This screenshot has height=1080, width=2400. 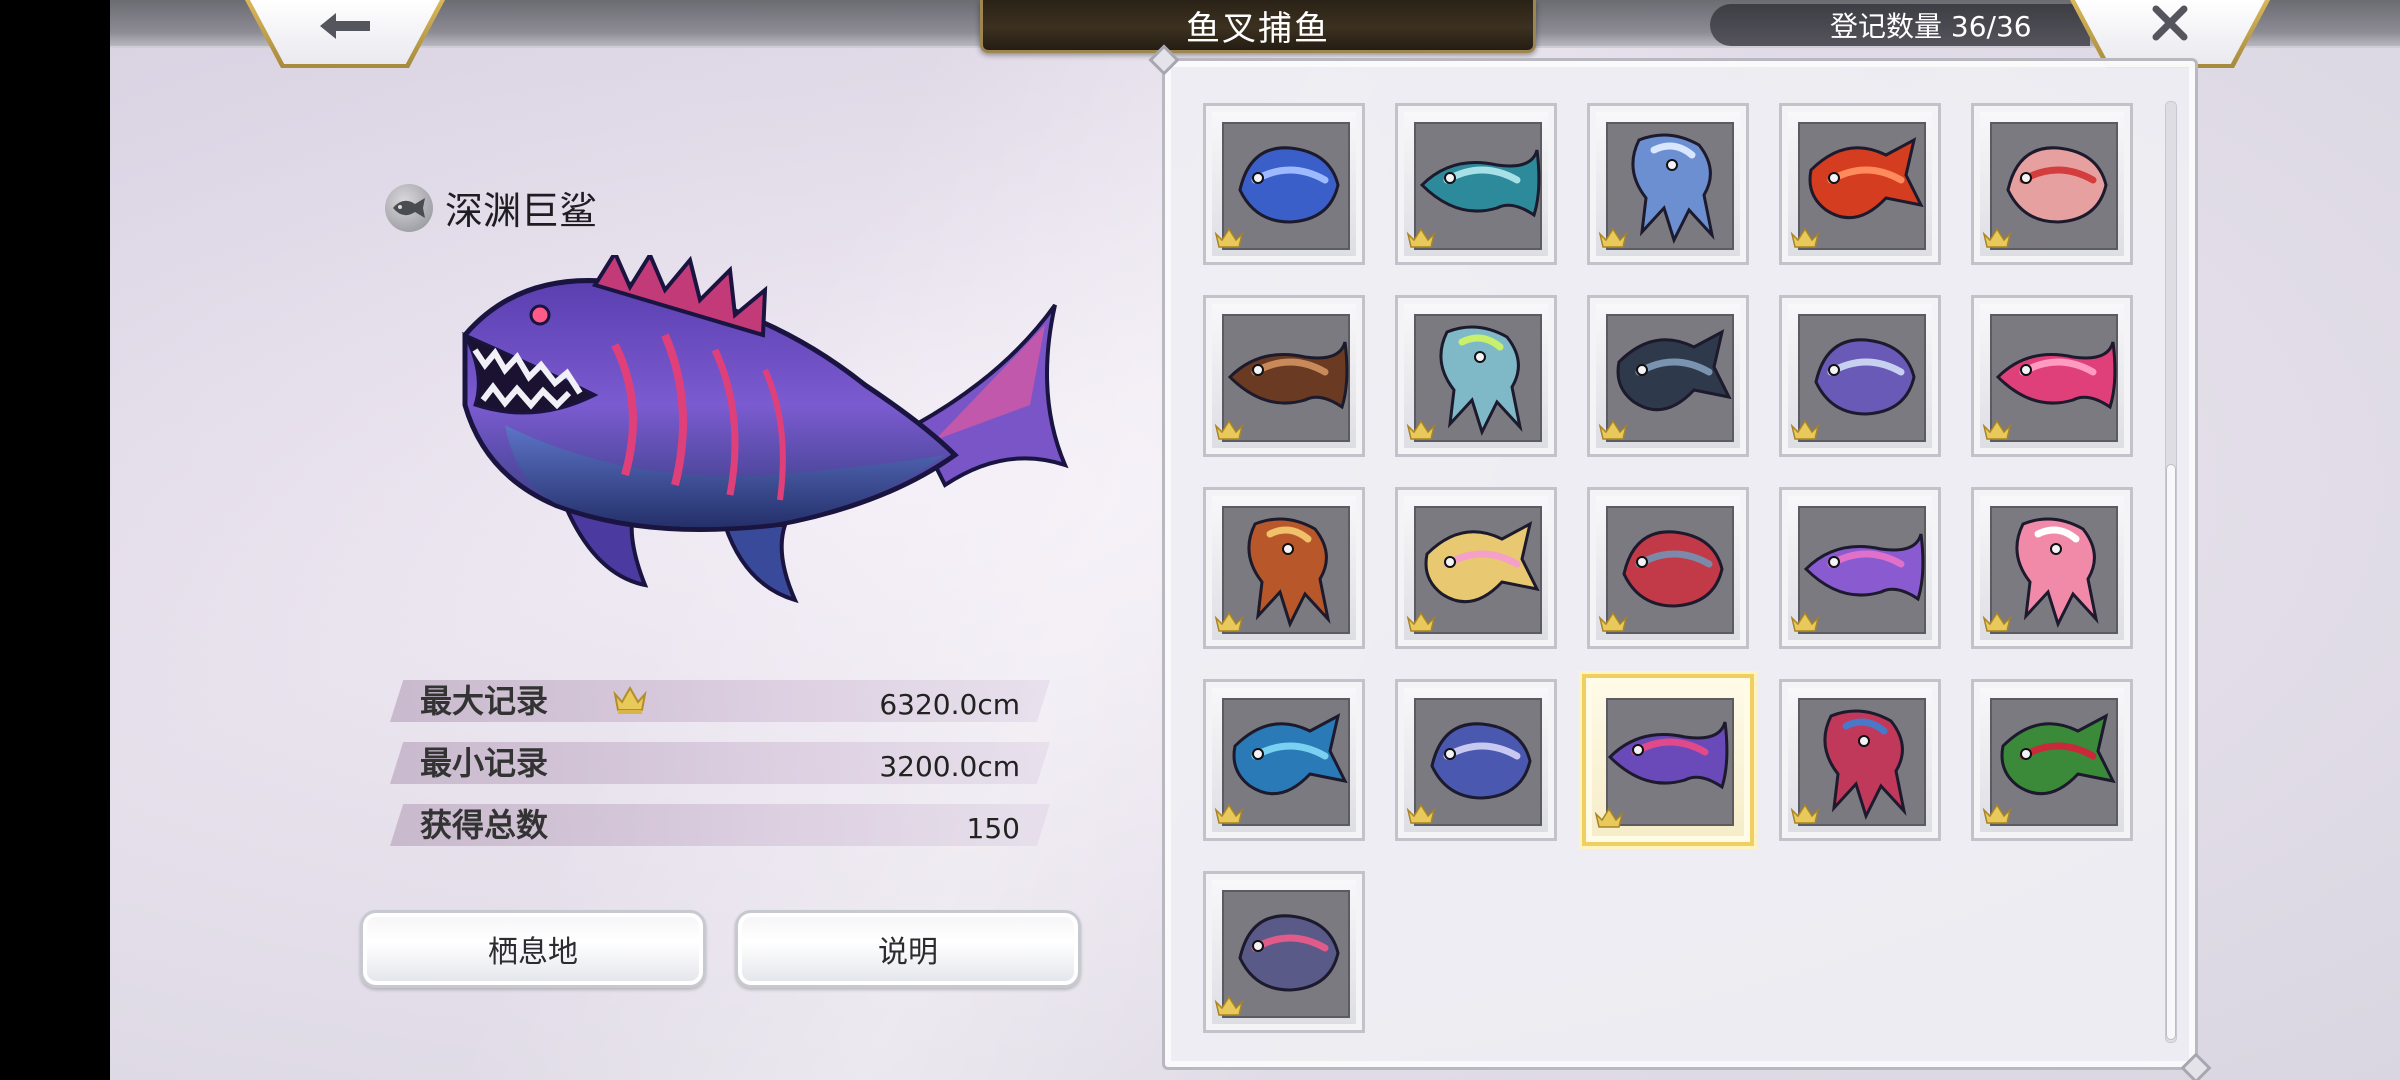 I want to click on screen-title: 鱼叉捕鱼, so click(x=1258, y=26).